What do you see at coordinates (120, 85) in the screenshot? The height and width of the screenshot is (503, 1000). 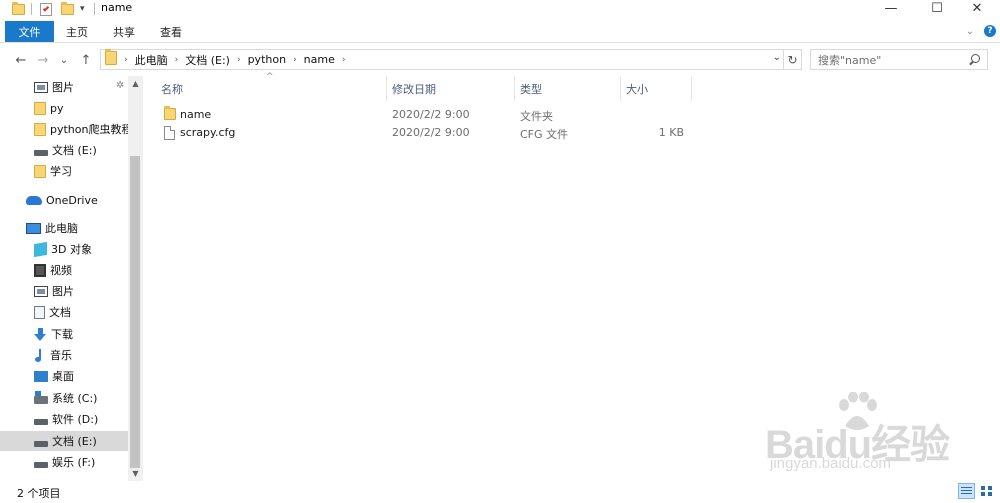 I see `pin-icon: ✲` at bounding box center [120, 85].